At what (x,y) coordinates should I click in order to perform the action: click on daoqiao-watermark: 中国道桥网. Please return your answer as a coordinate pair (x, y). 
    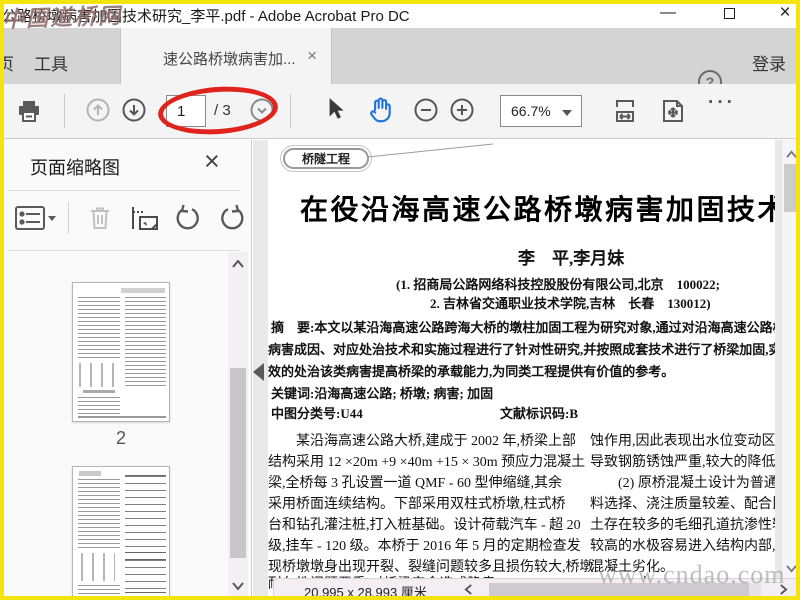
    Looking at the image, I should click on (62, 17).